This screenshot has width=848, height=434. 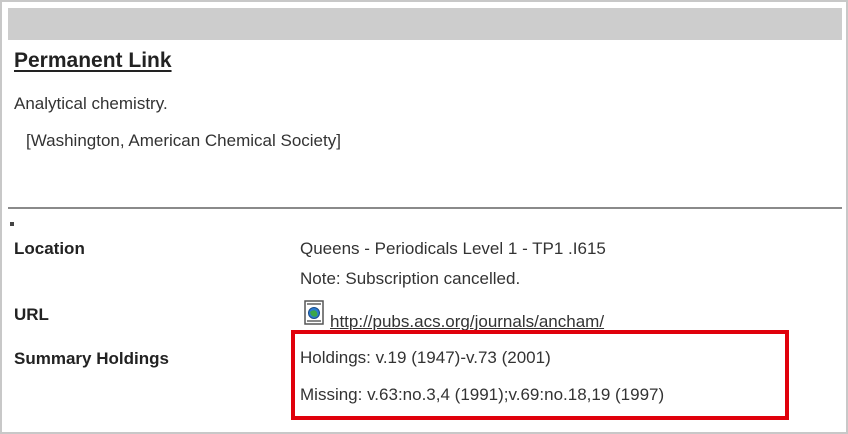 I want to click on location-label: Location, so click(x=49, y=248).